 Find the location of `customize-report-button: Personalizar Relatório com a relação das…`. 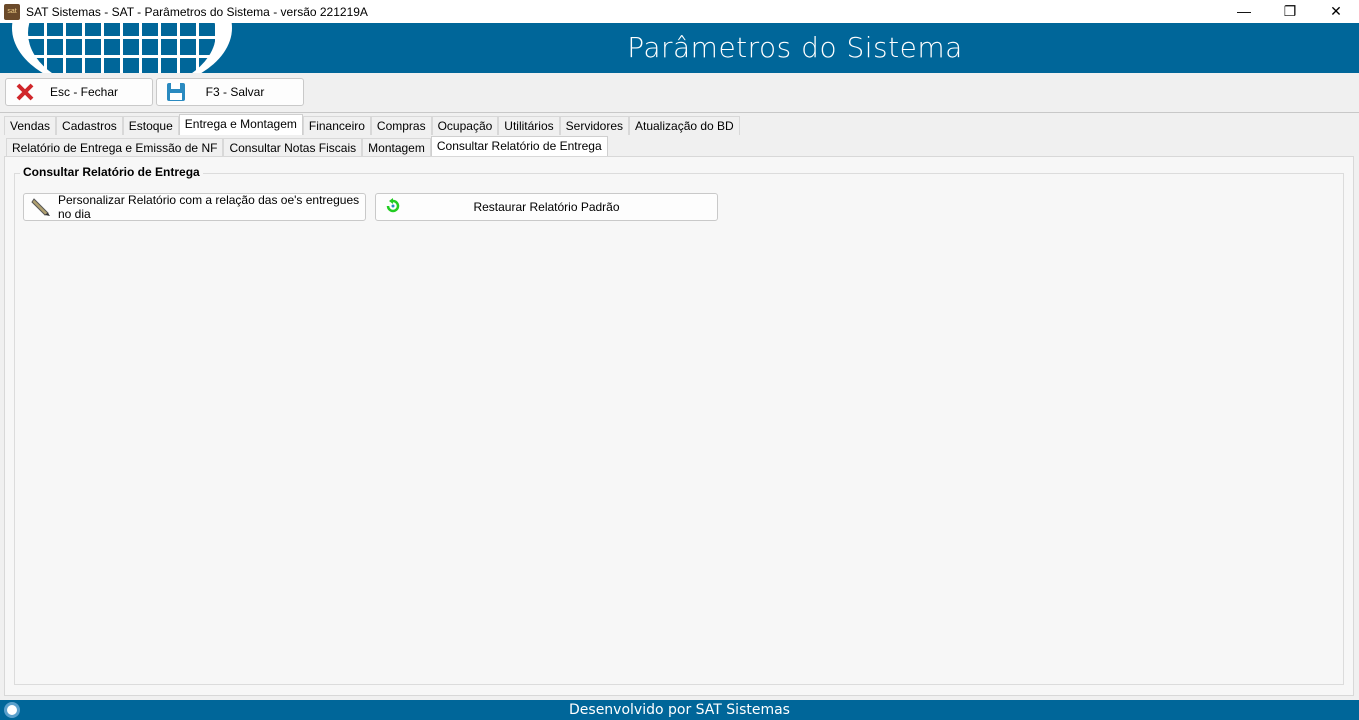

customize-report-button: Personalizar Relatório com a relação das… is located at coordinates (194, 207).